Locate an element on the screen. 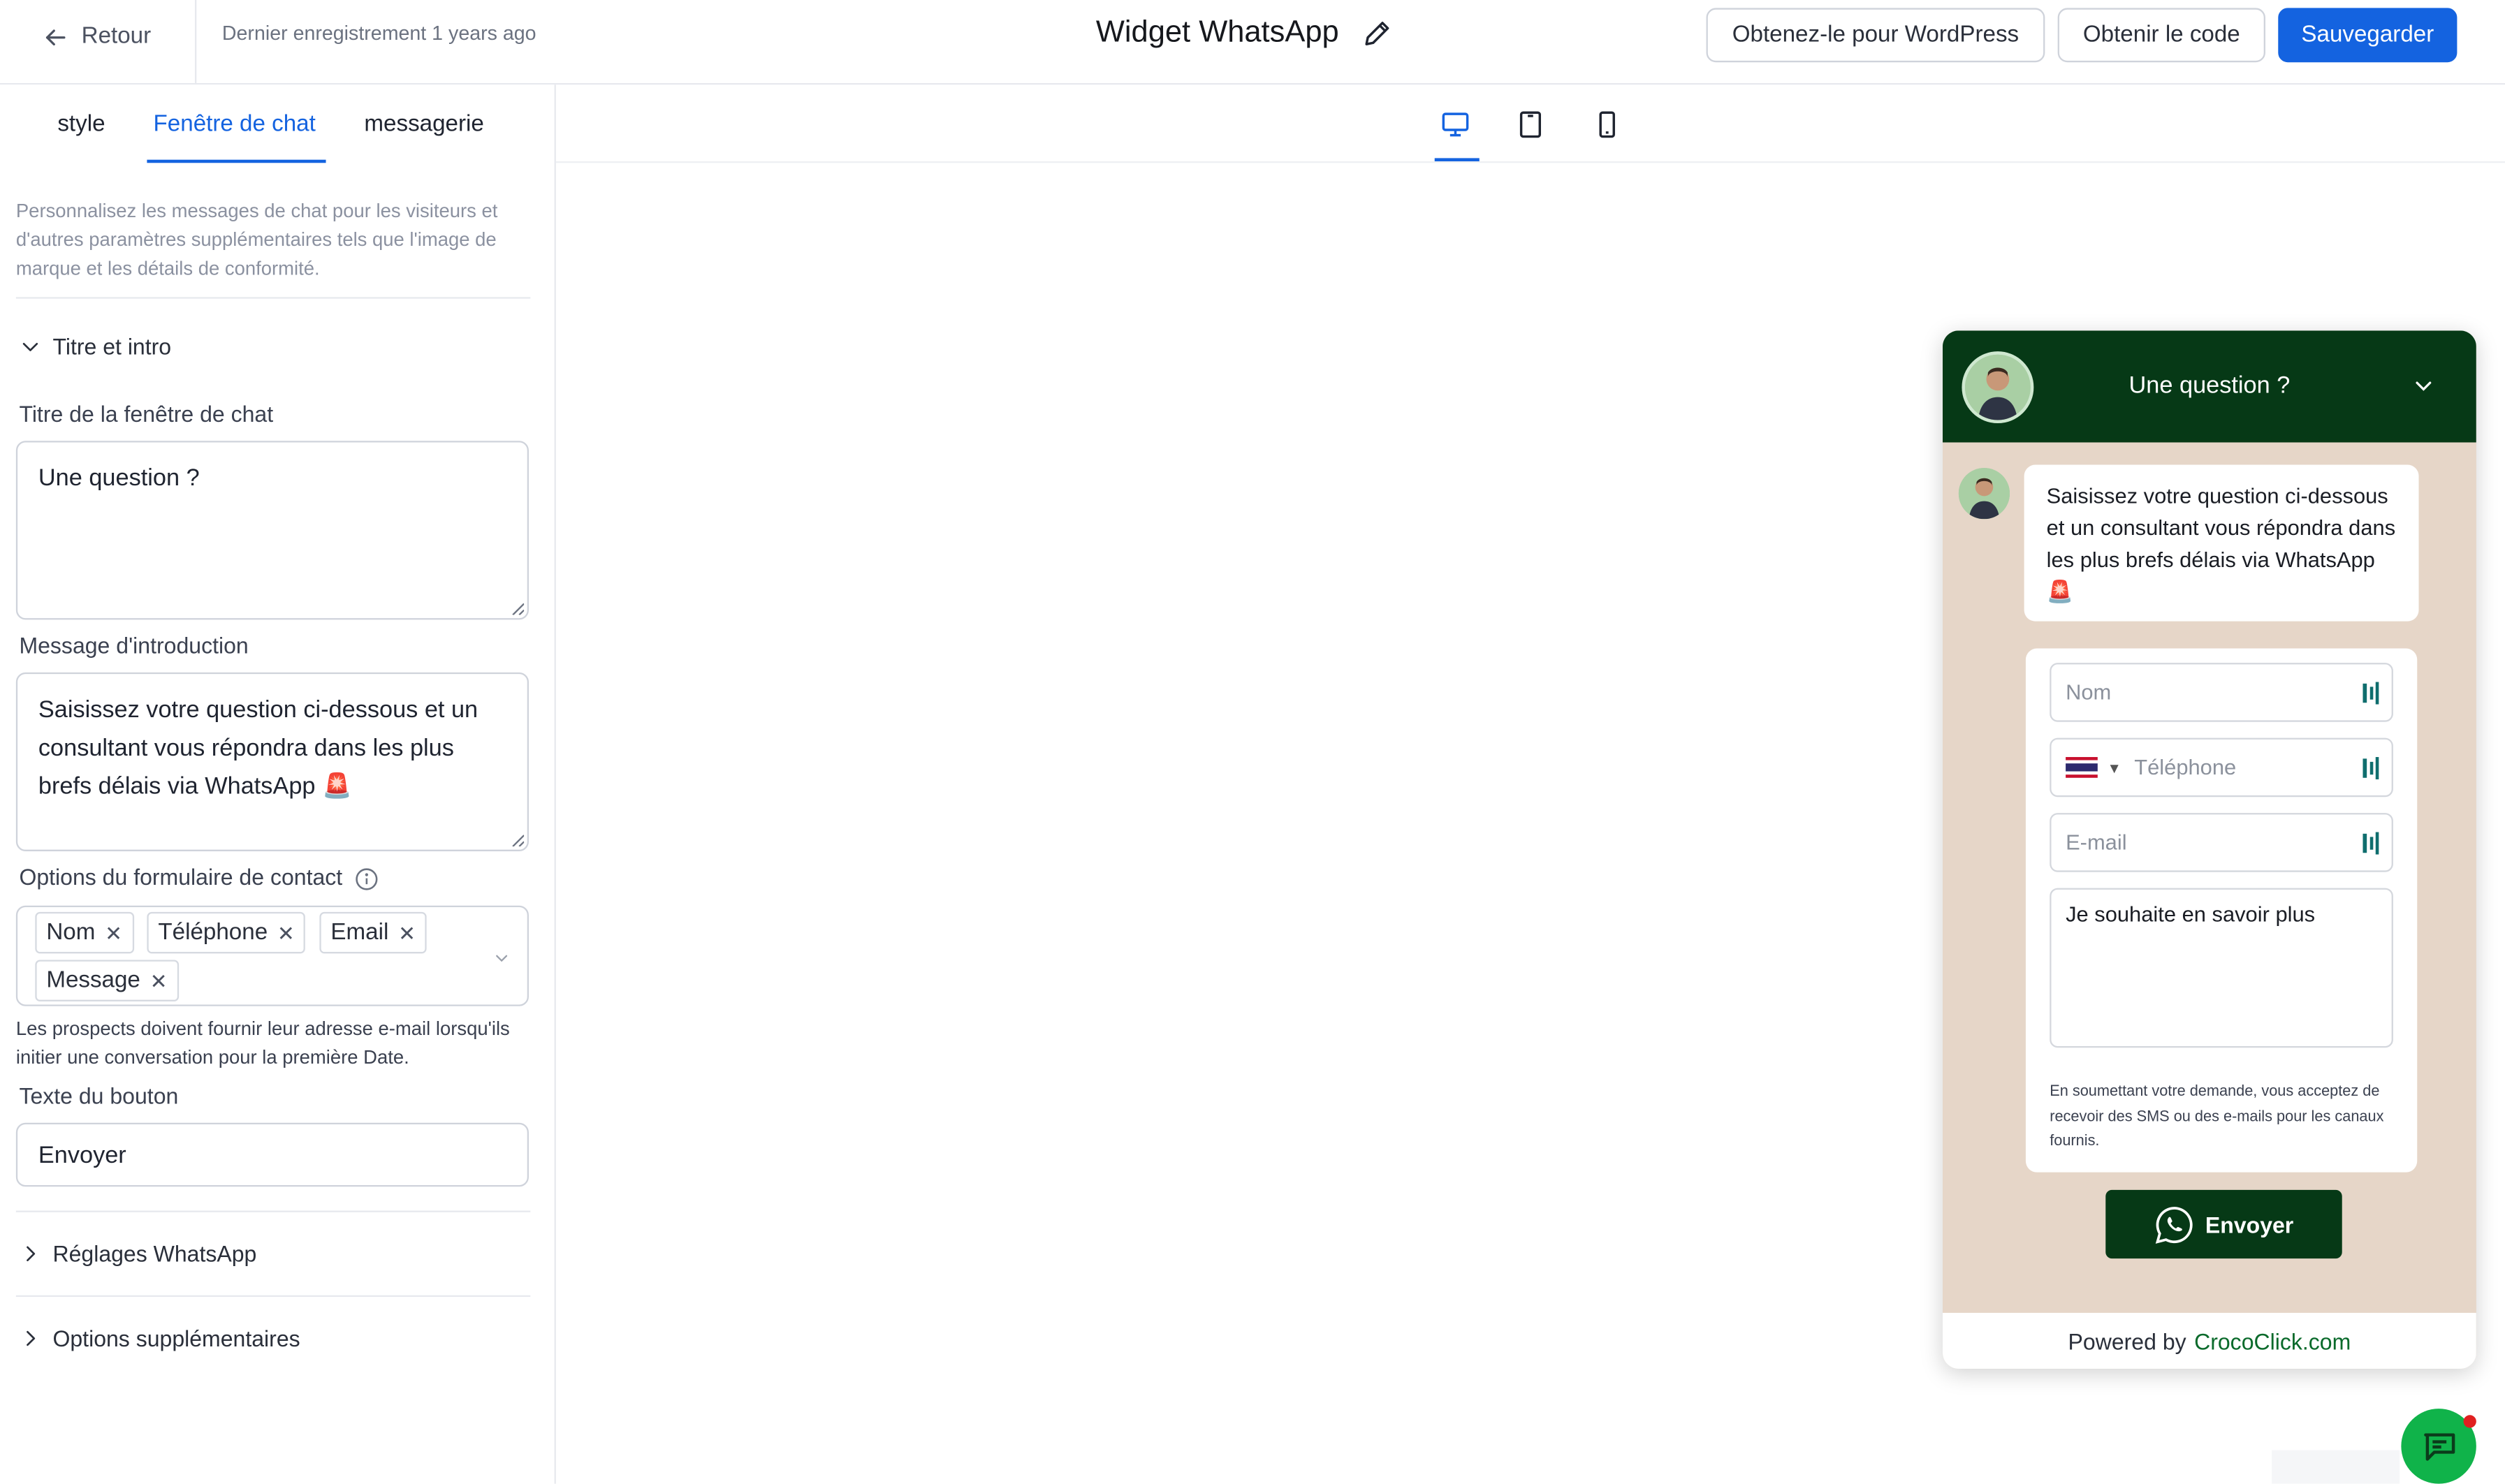 This screenshot has width=2505, height=1484. notification-dot is located at coordinates (2469, 1422).